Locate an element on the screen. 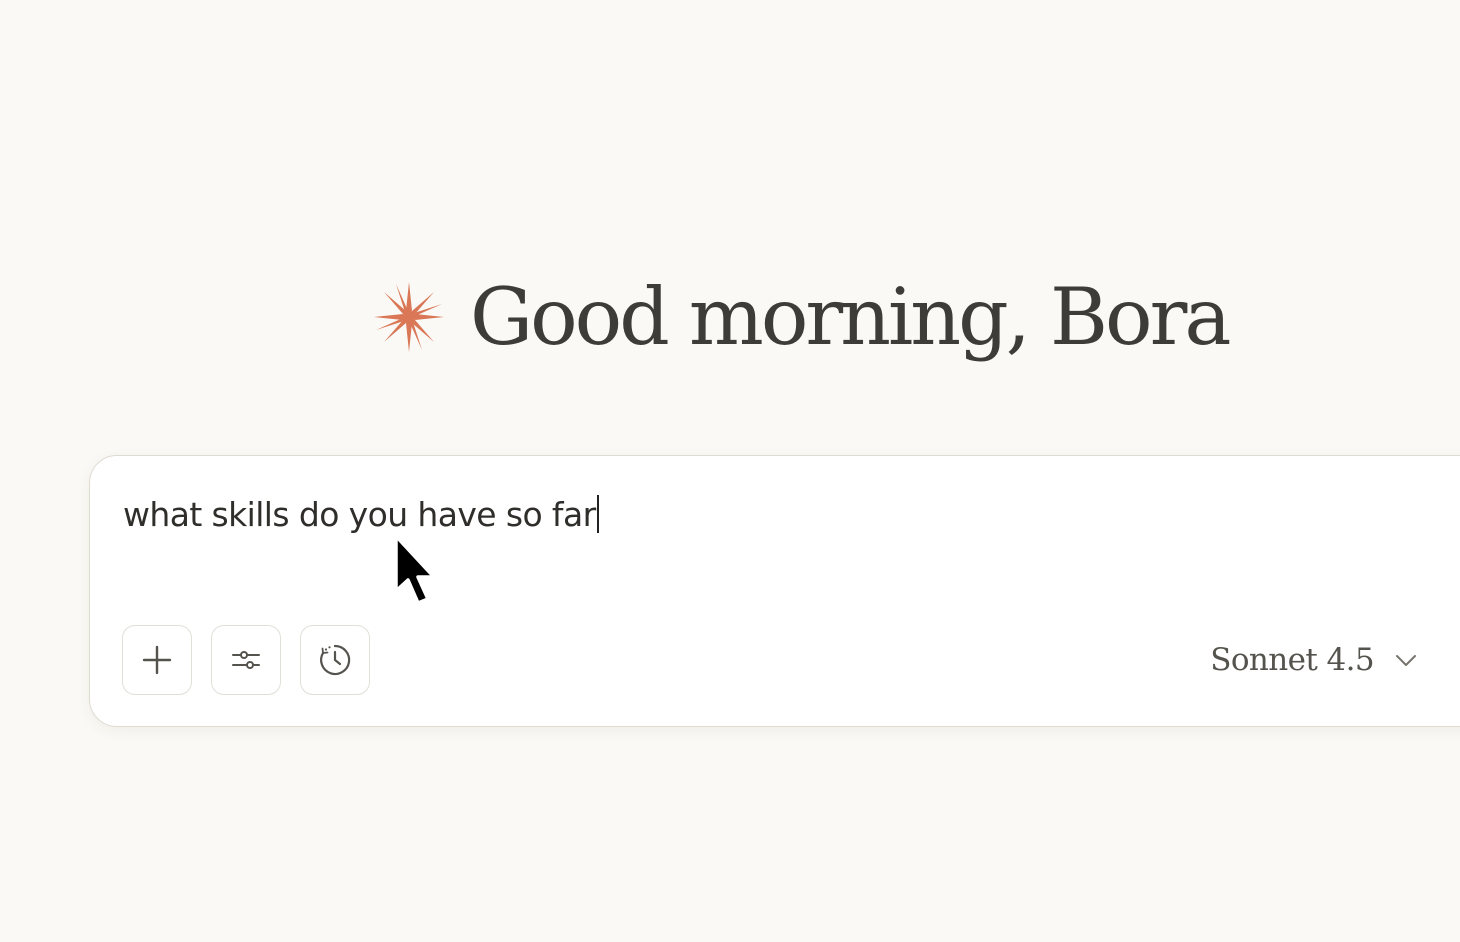 The image size is (1460, 942). tools-settings-button is located at coordinates (246, 660).